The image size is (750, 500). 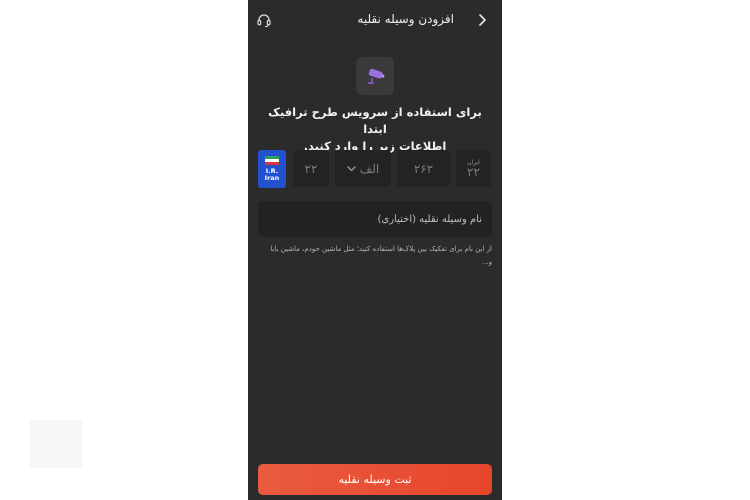 I want to click on header: افزودن وسیله نقلیه, so click(x=375, y=20).